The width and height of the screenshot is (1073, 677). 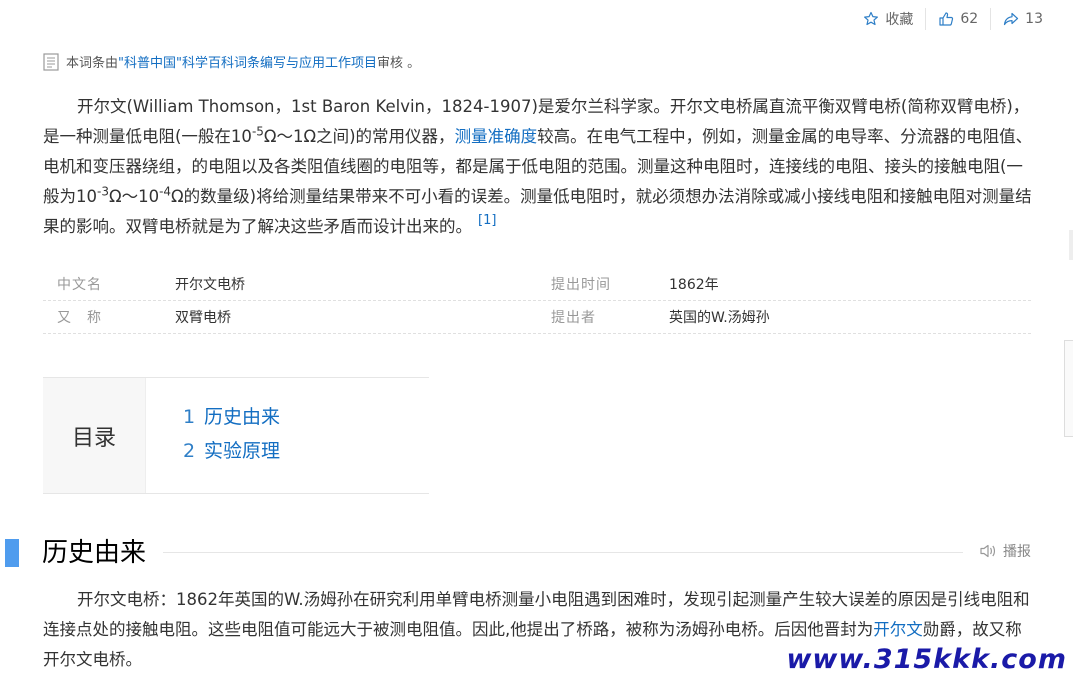 I want to click on review-note: 本词条由 "科普中国"科学百科词条编写与应用工作项目 审核 。, so click(x=231, y=61).